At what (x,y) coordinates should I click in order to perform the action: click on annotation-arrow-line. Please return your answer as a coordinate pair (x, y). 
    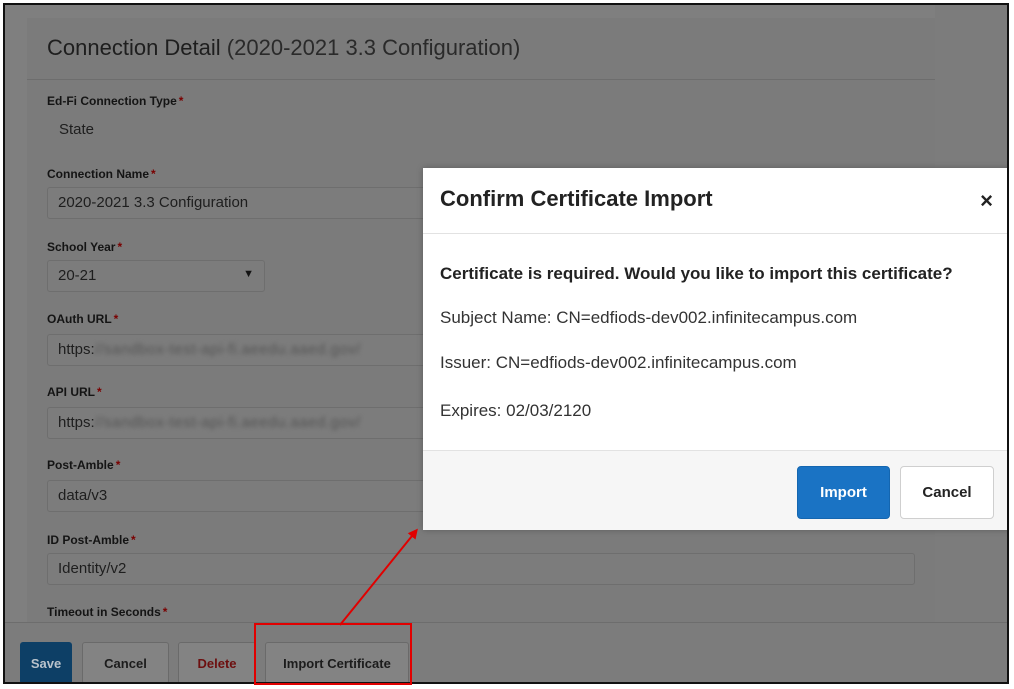
    Looking at the image, I should click on (378, 577).